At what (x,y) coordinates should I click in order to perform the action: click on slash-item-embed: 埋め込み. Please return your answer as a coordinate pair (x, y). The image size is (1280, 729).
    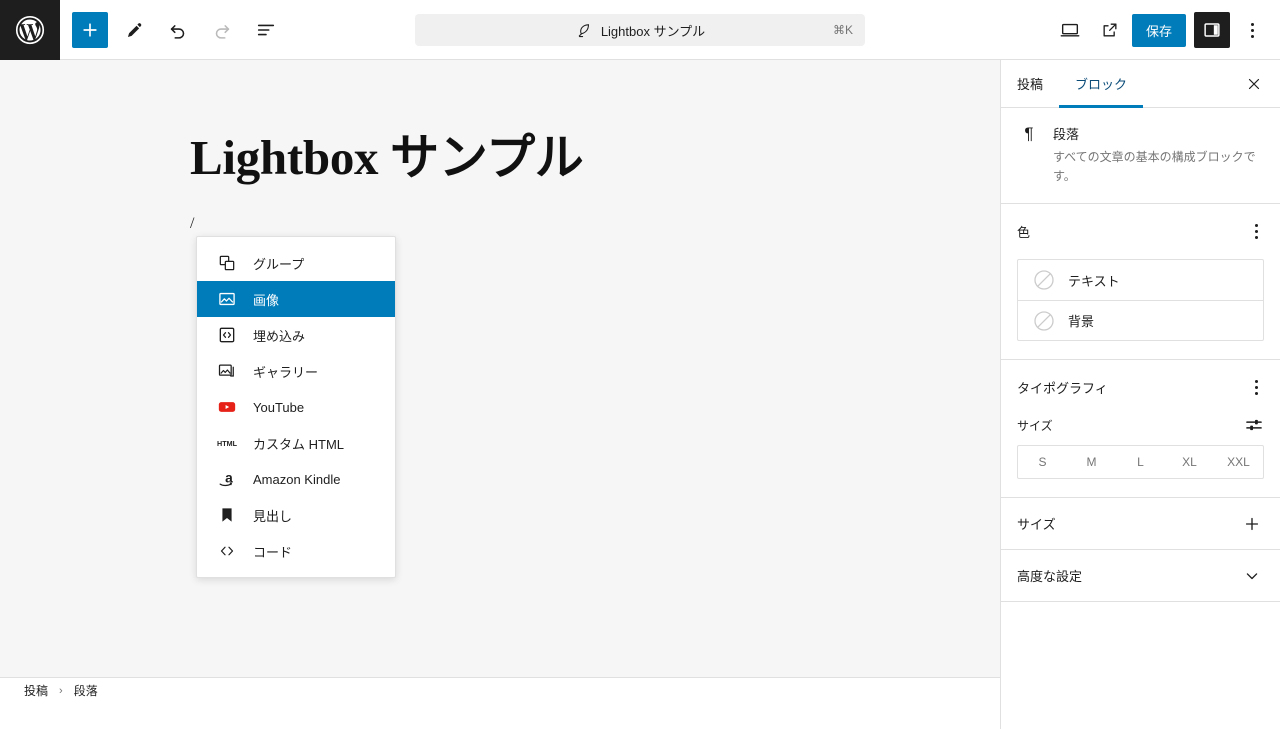
    Looking at the image, I should click on (296, 335).